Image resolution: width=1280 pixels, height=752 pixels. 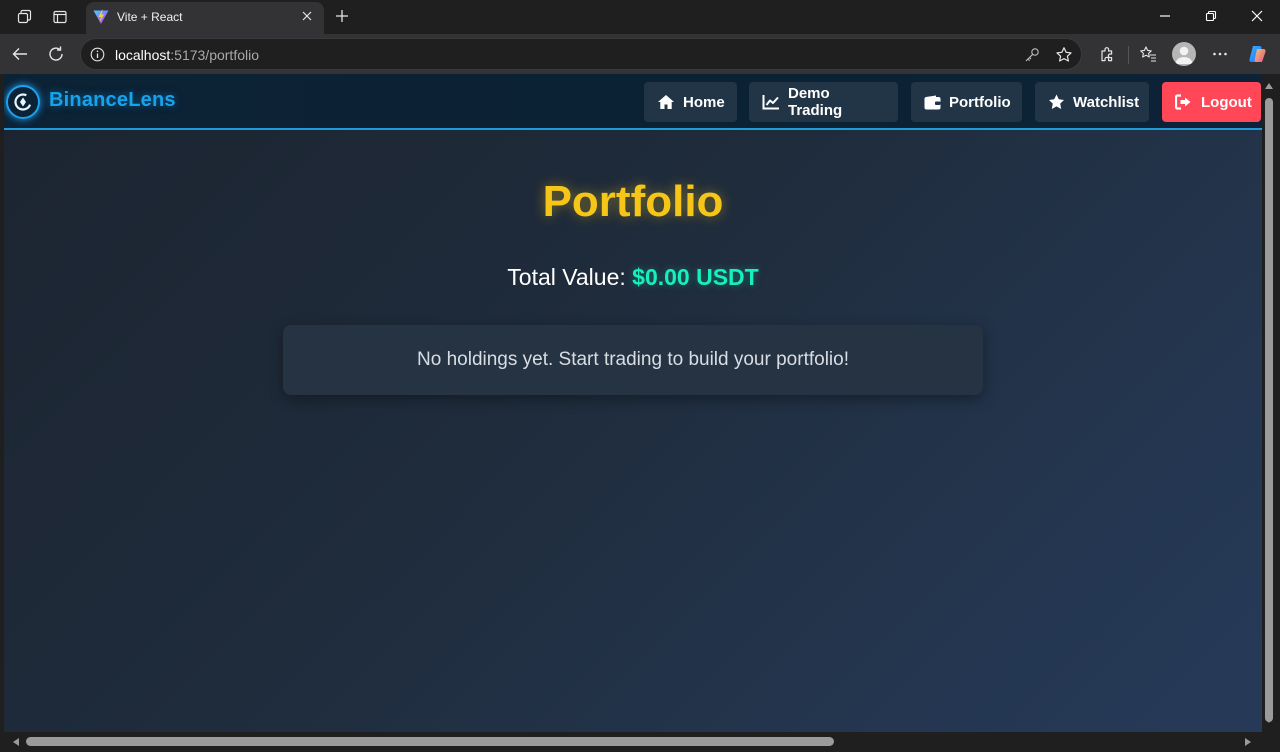 What do you see at coordinates (666, 102) in the screenshot?
I see `home-icon` at bounding box center [666, 102].